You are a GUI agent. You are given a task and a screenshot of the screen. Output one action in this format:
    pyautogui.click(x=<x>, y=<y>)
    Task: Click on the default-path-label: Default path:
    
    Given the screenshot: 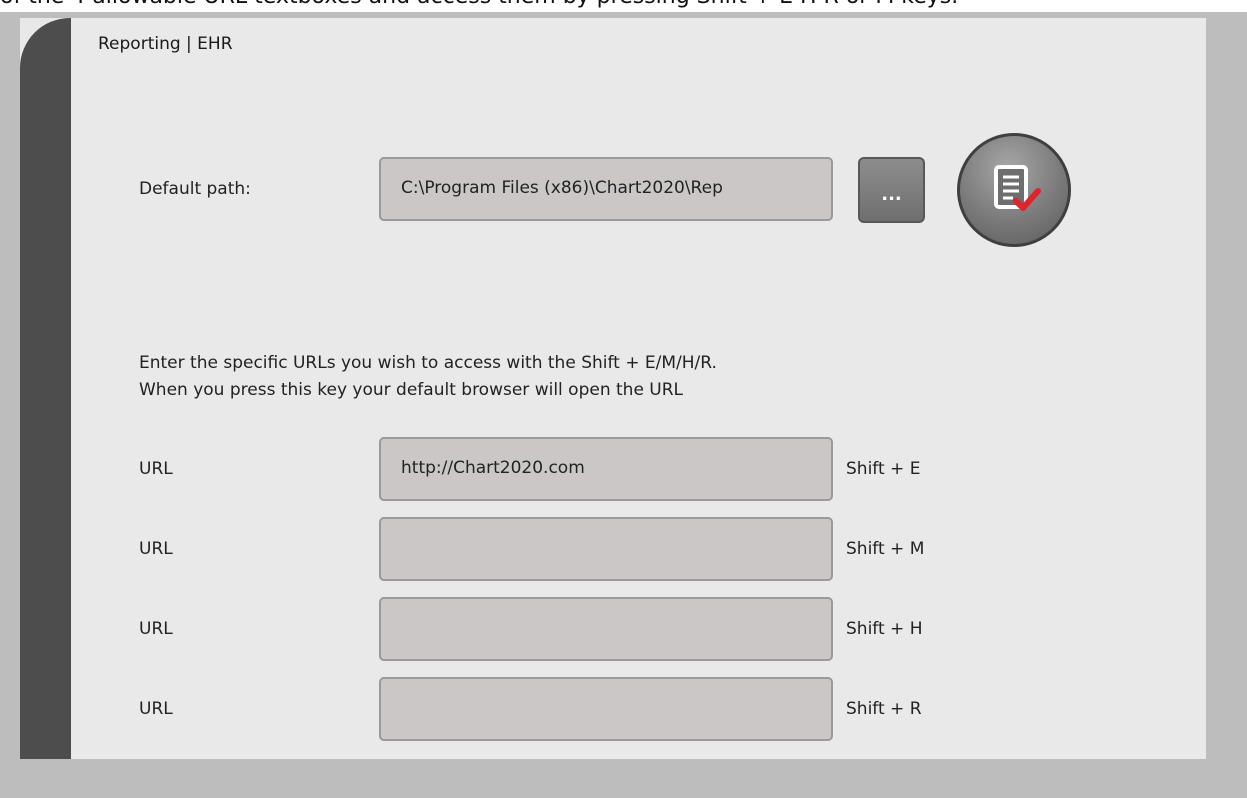 What is the action you would take?
    pyautogui.click(x=195, y=189)
    